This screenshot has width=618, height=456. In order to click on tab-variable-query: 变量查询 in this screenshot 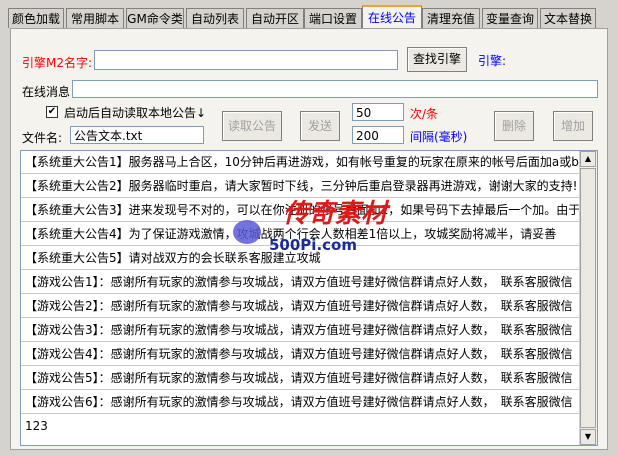, I will do `click(510, 18)`.